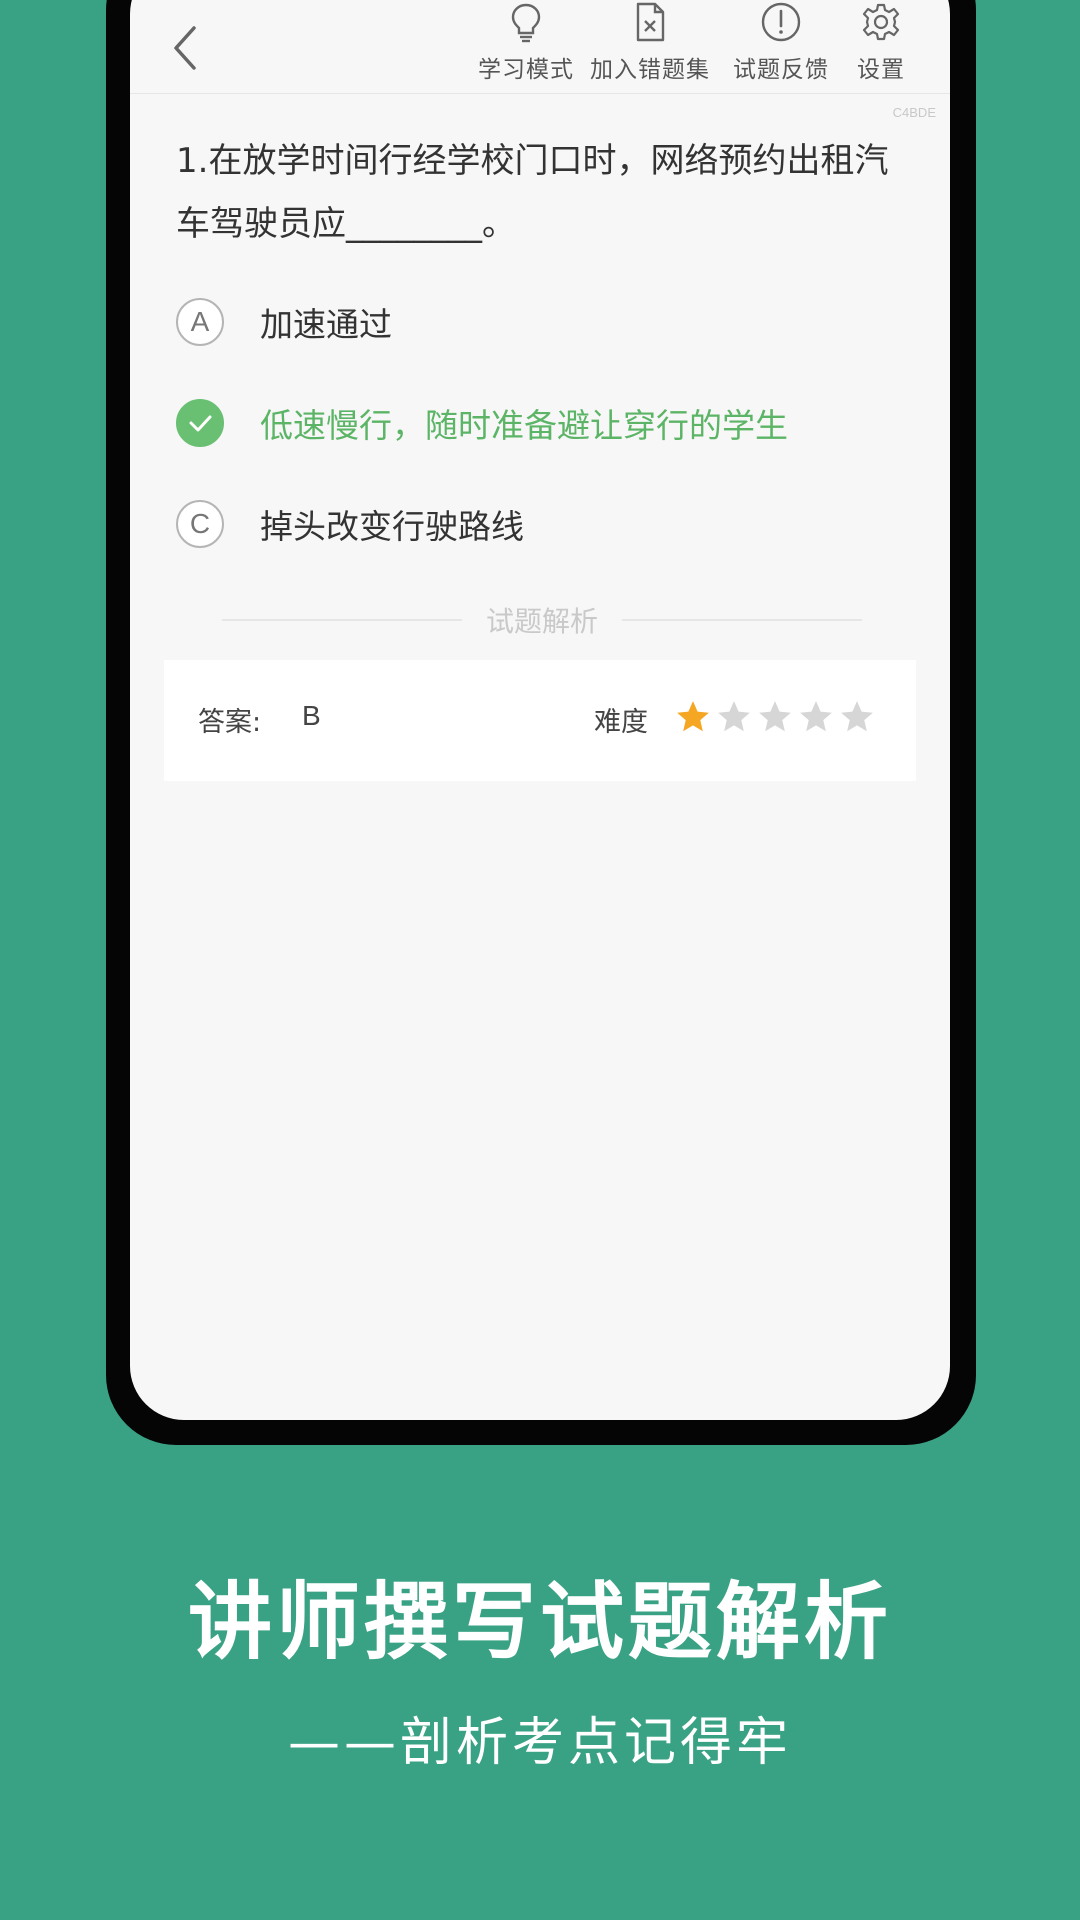  What do you see at coordinates (621, 722) in the screenshot?
I see `difficulty-label: 难度` at bounding box center [621, 722].